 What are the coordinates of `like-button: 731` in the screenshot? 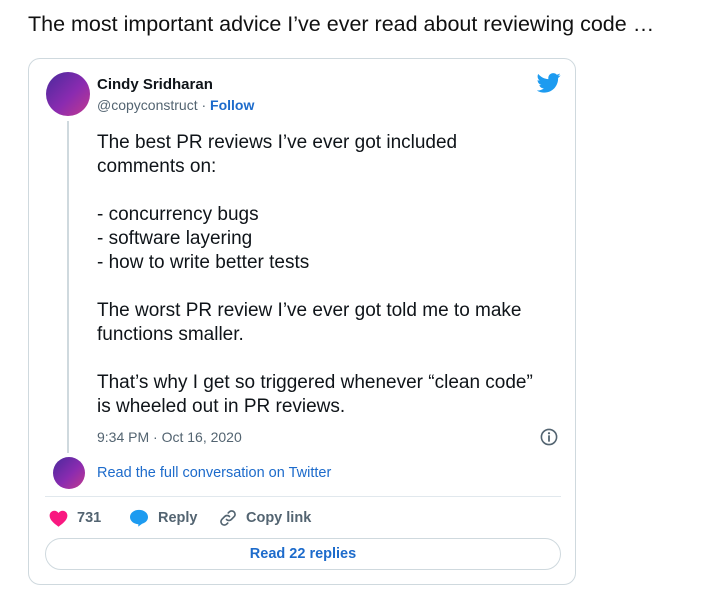 It's located at (75, 518).